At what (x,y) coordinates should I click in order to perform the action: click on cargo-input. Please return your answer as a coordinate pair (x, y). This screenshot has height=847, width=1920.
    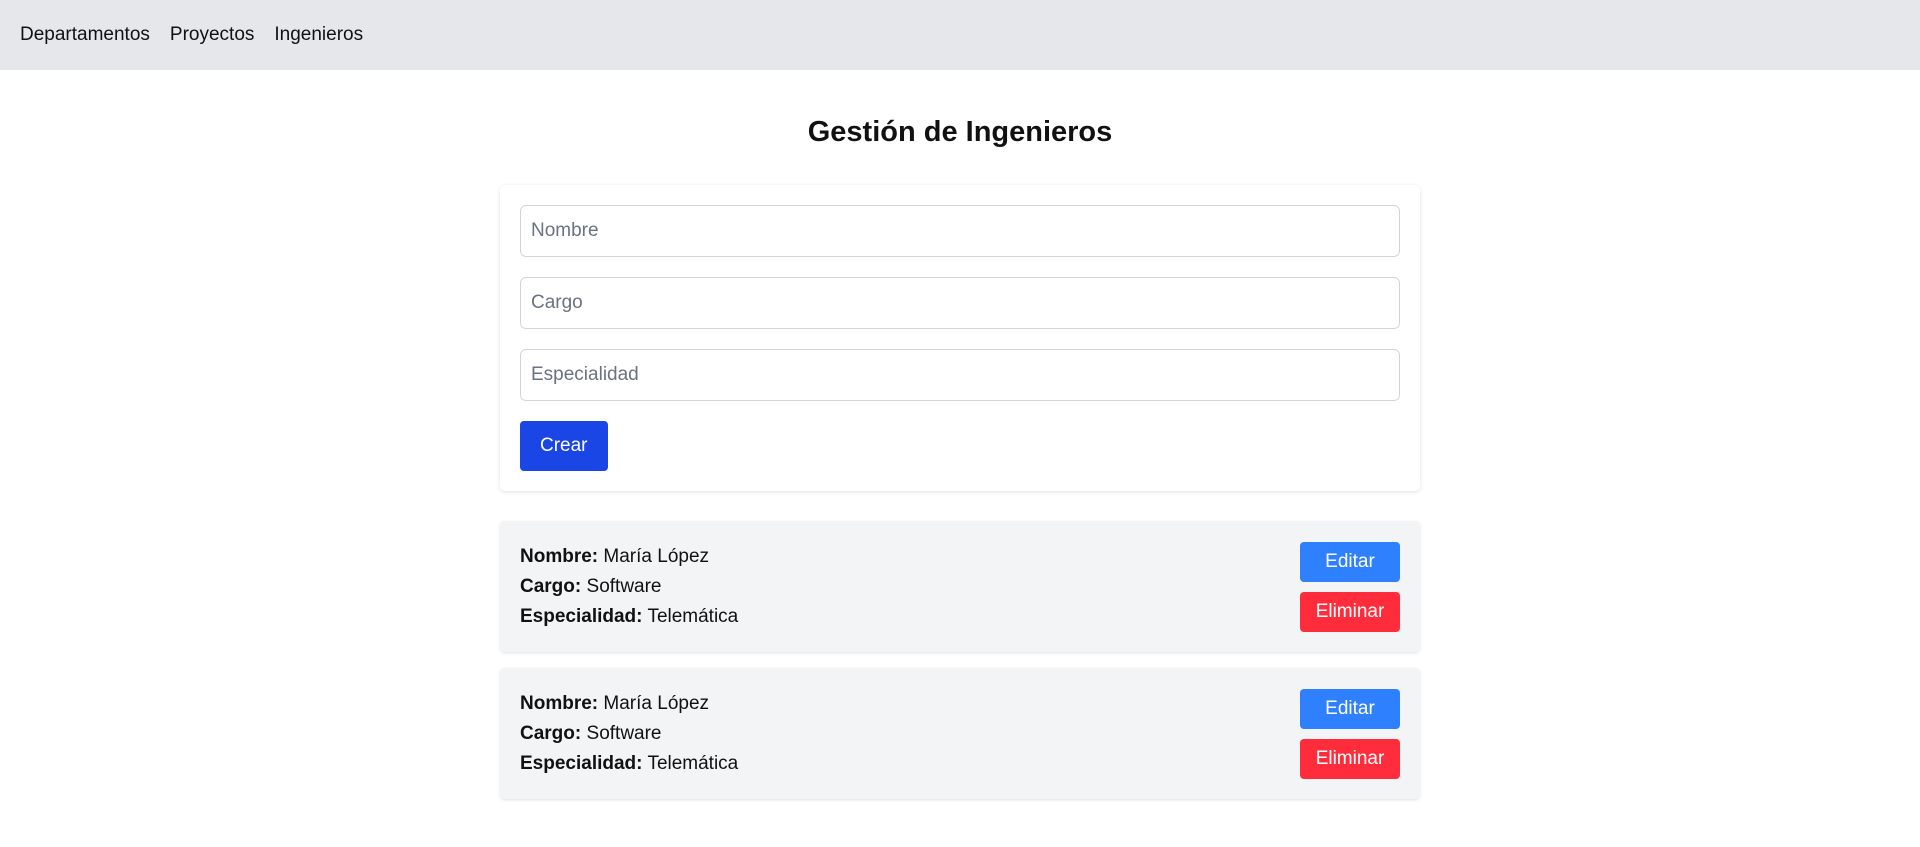
    Looking at the image, I should click on (960, 303).